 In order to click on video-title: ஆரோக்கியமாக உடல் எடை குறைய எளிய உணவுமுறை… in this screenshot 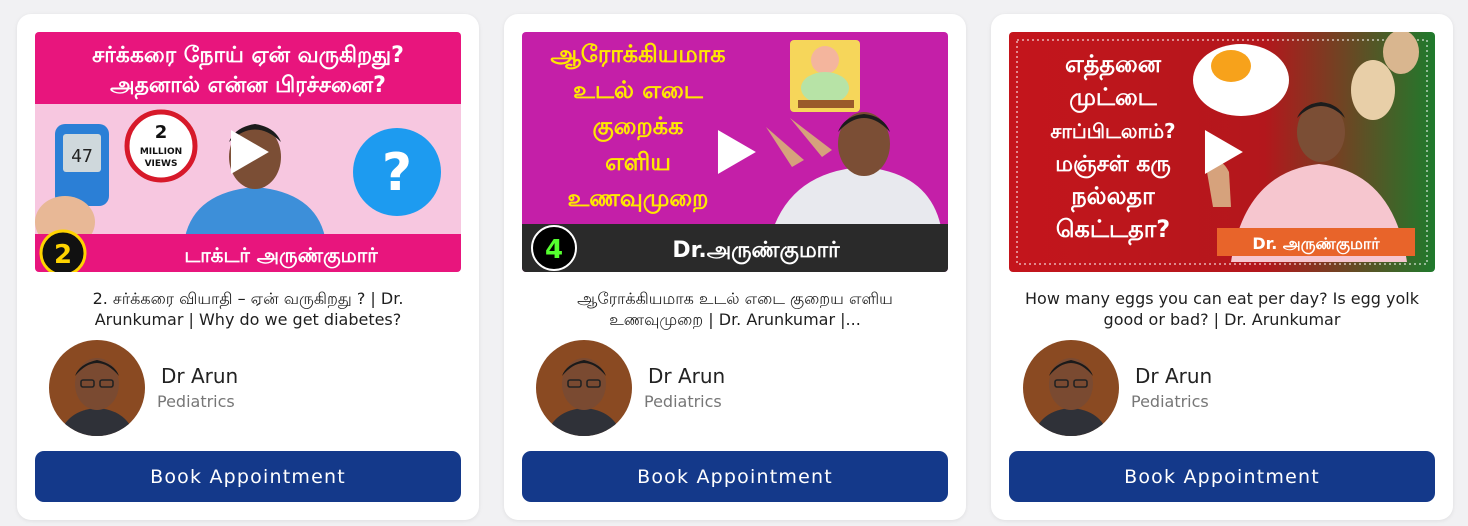, I will do `click(735, 310)`.